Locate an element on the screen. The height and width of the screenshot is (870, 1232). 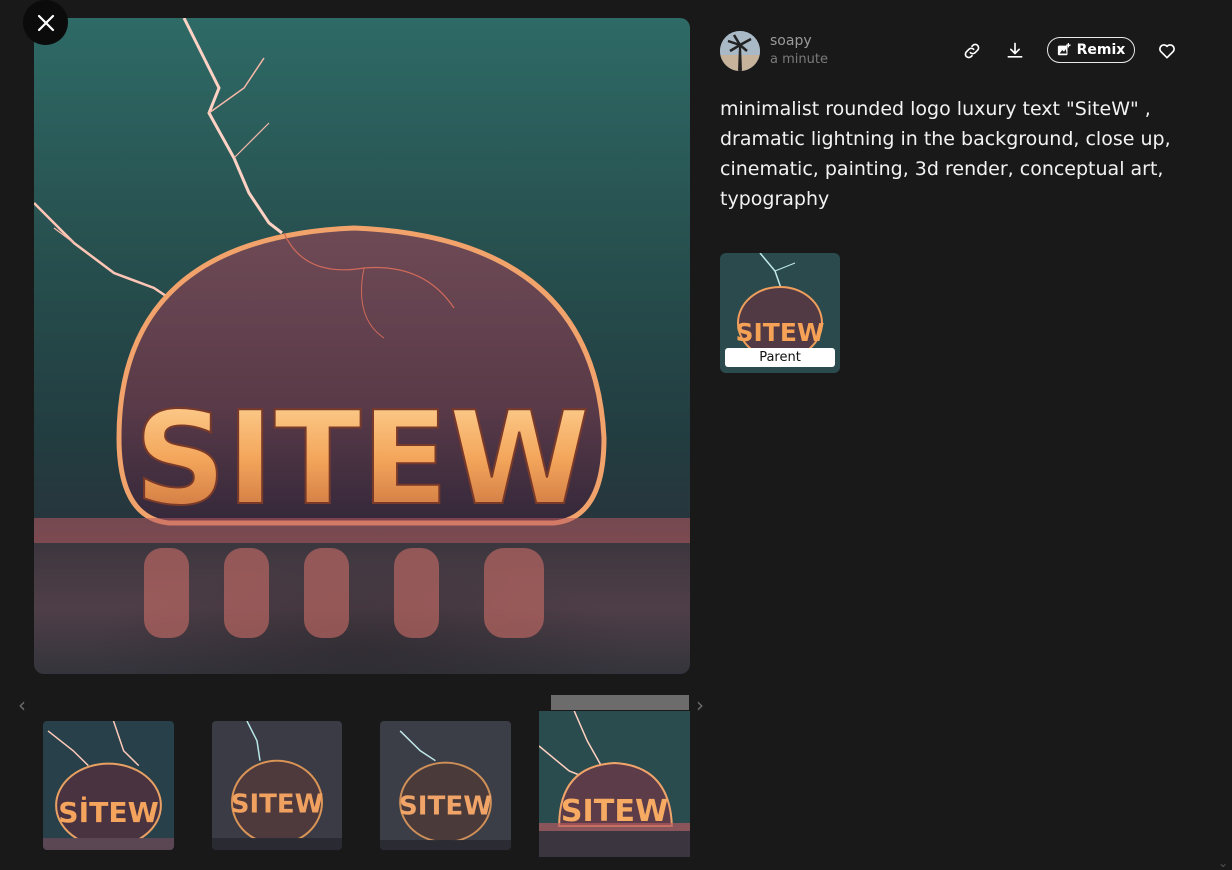
username: soapy is located at coordinates (791, 41).